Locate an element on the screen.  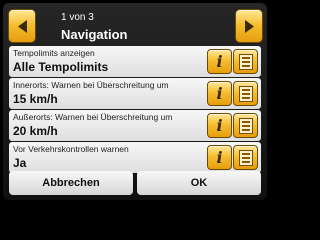
setting-label: Vor Verkehrskontrollen warnen is located at coordinates (71, 149).